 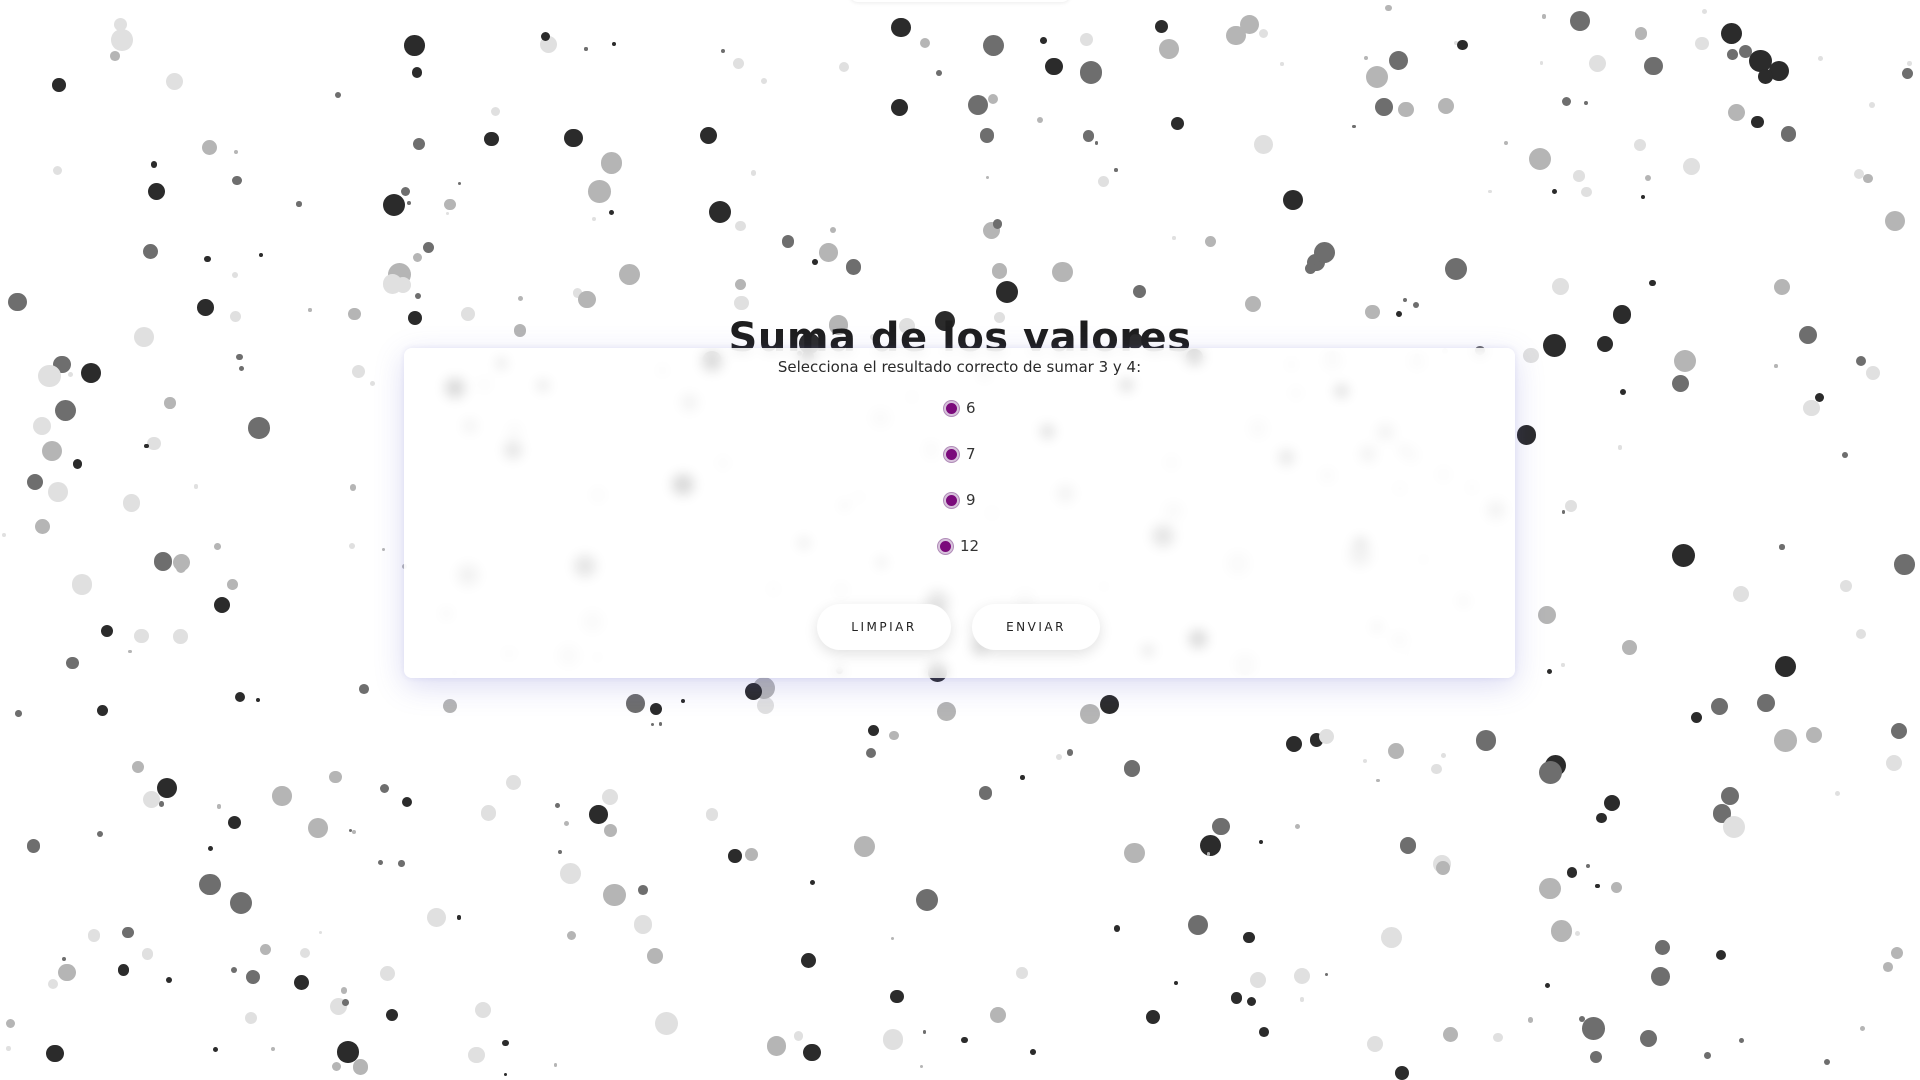 What do you see at coordinates (884, 627) in the screenshot?
I see `clear-button: LIMPIAR` at bounding box center [884, 627].